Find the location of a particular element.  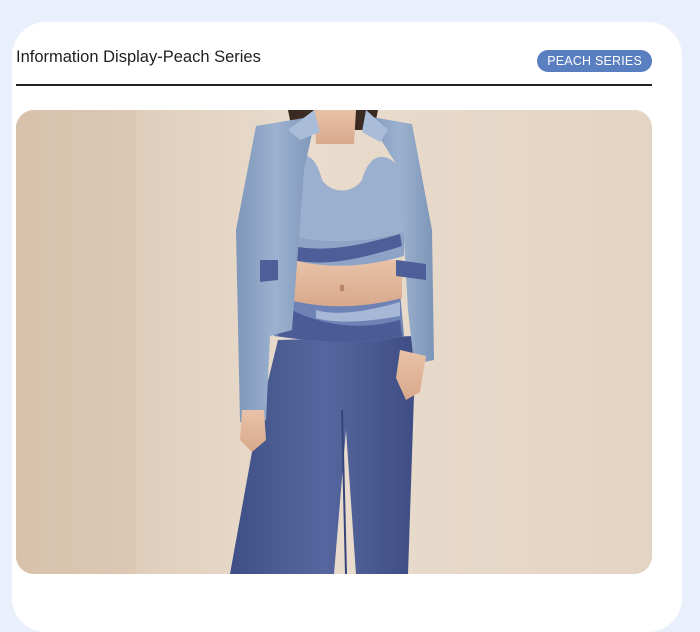

header-divider is located at coordinates (334, 85).